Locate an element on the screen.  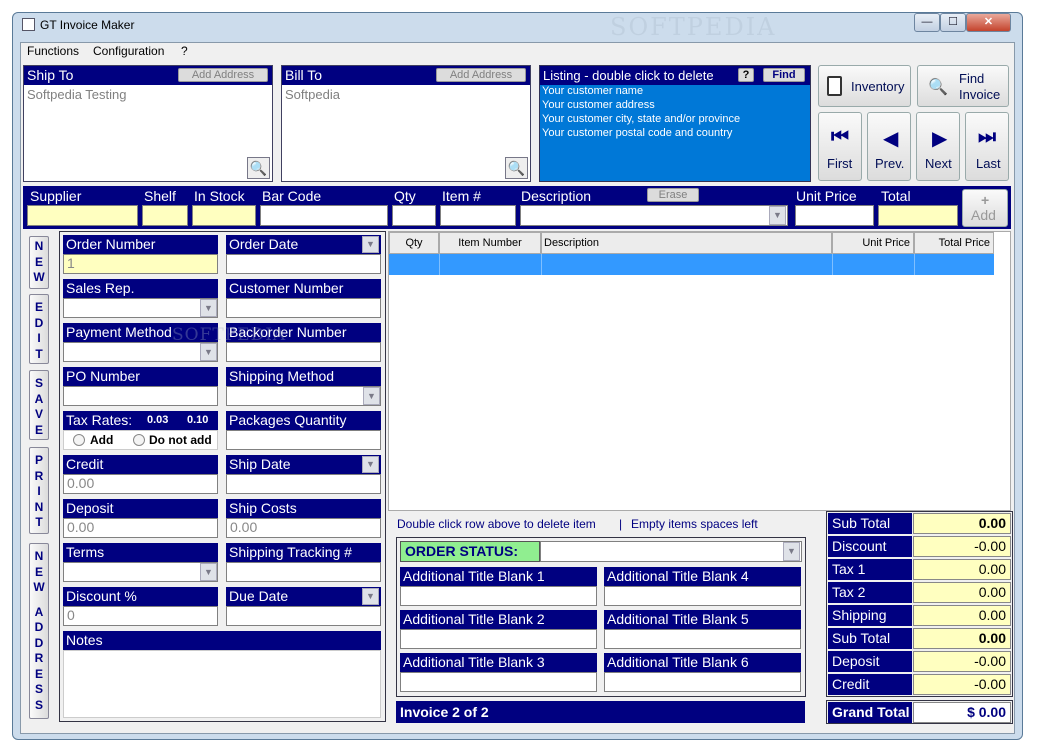
ship-to-add-address-button: Add Address is located at coordinates (223, 75).